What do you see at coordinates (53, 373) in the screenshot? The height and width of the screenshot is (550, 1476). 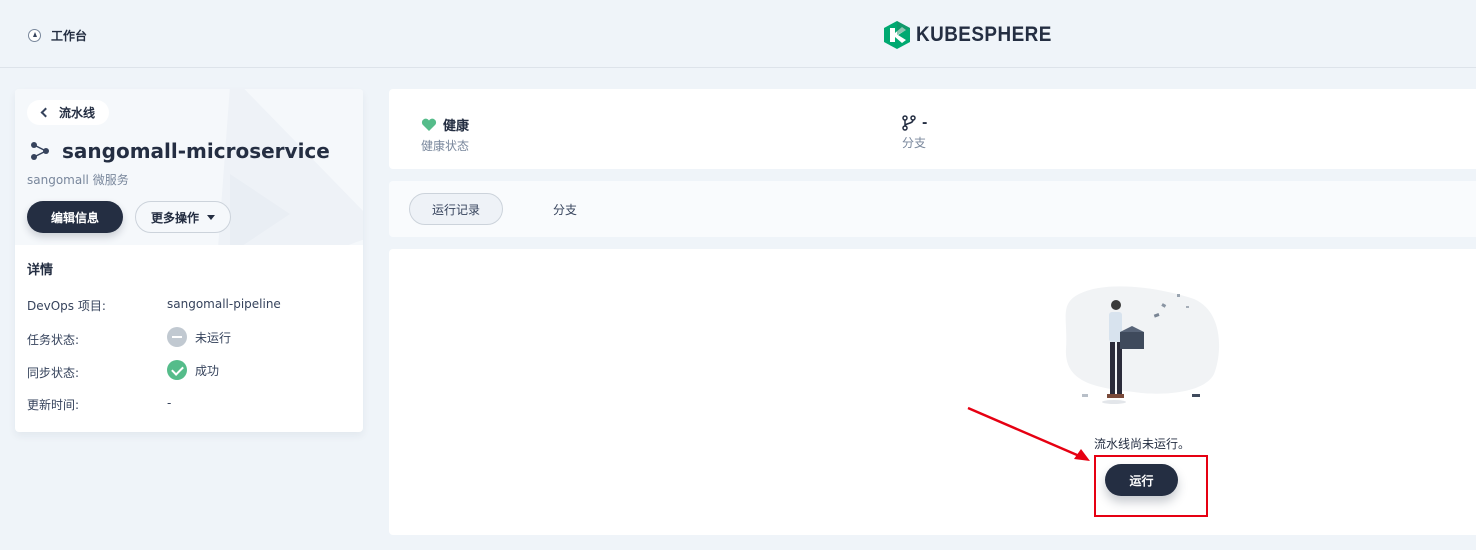 I see `detail-label: 同步状态:` at bounding box center [53, 373].